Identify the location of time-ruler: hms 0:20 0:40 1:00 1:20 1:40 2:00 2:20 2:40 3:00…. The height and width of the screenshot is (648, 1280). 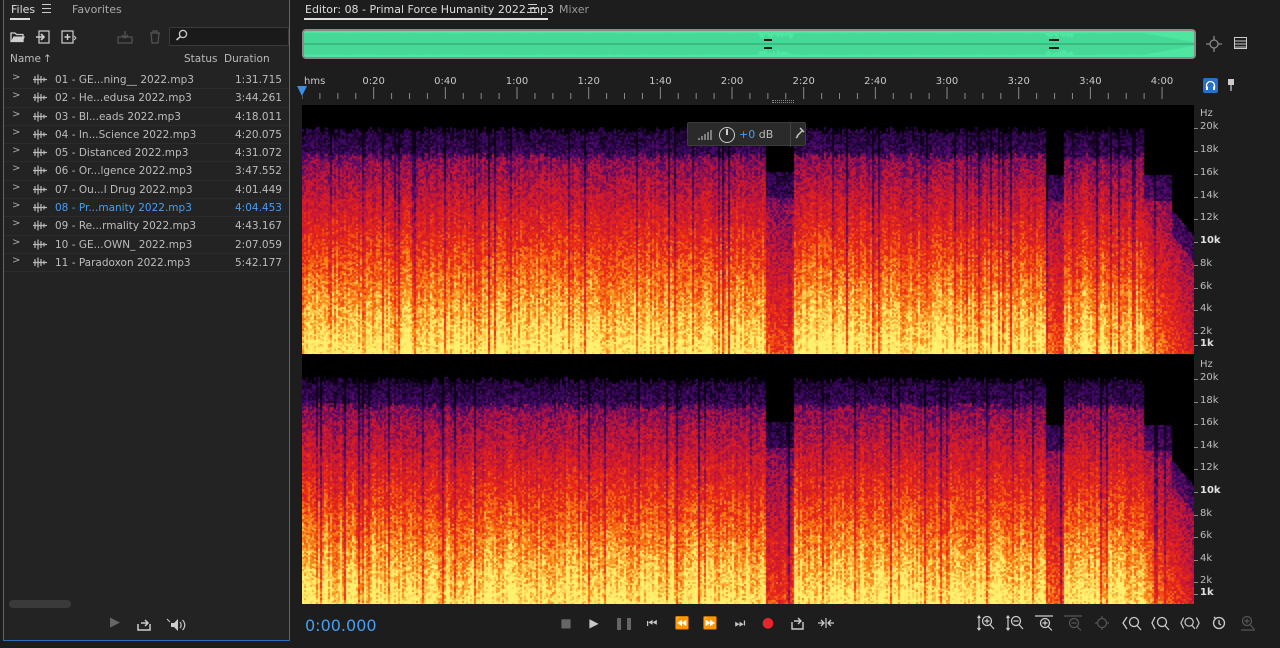
(745, 88).